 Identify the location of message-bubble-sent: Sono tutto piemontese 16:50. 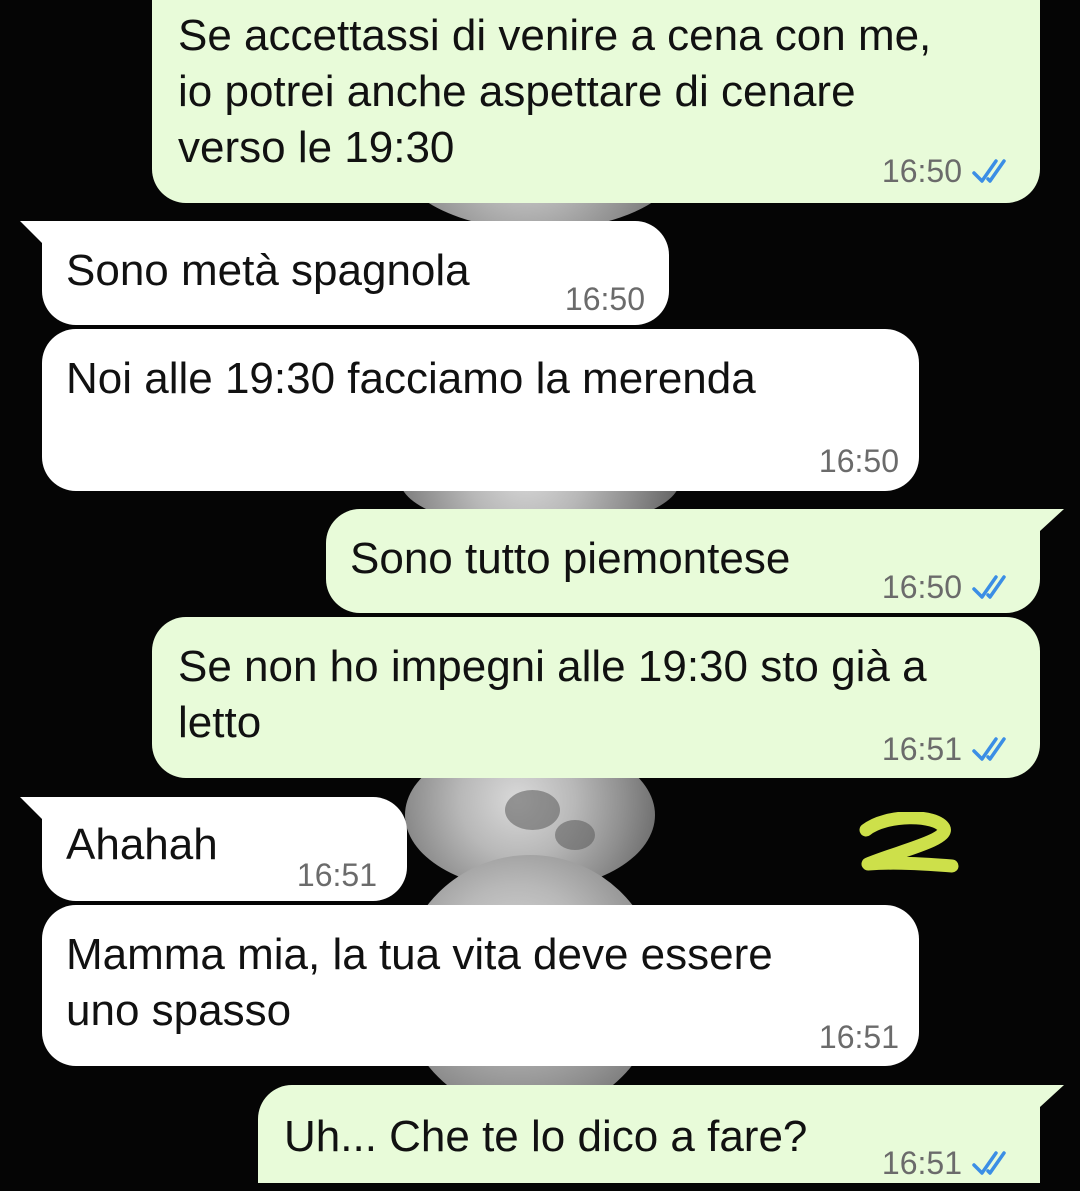
(695, 562).